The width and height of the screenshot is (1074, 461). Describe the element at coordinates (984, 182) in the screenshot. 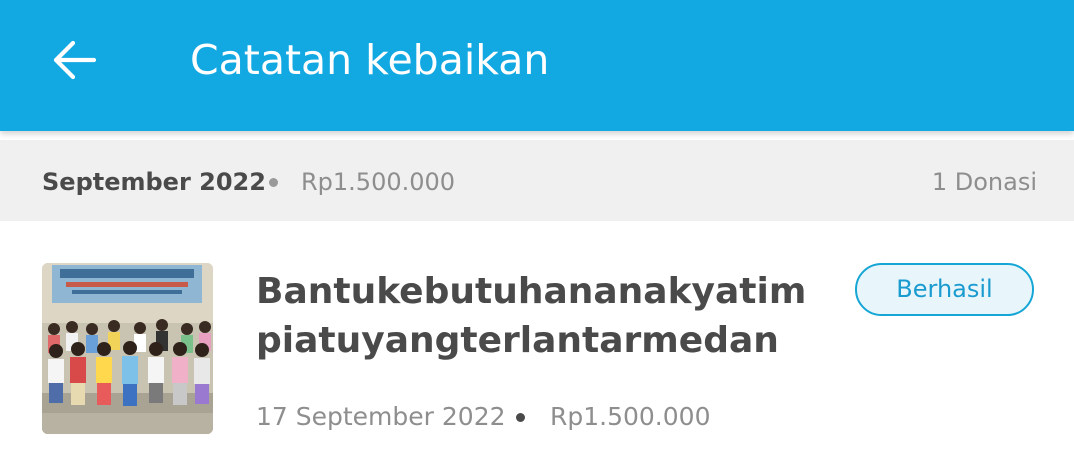

I see `donation-count: 1 Donasi` at that location.